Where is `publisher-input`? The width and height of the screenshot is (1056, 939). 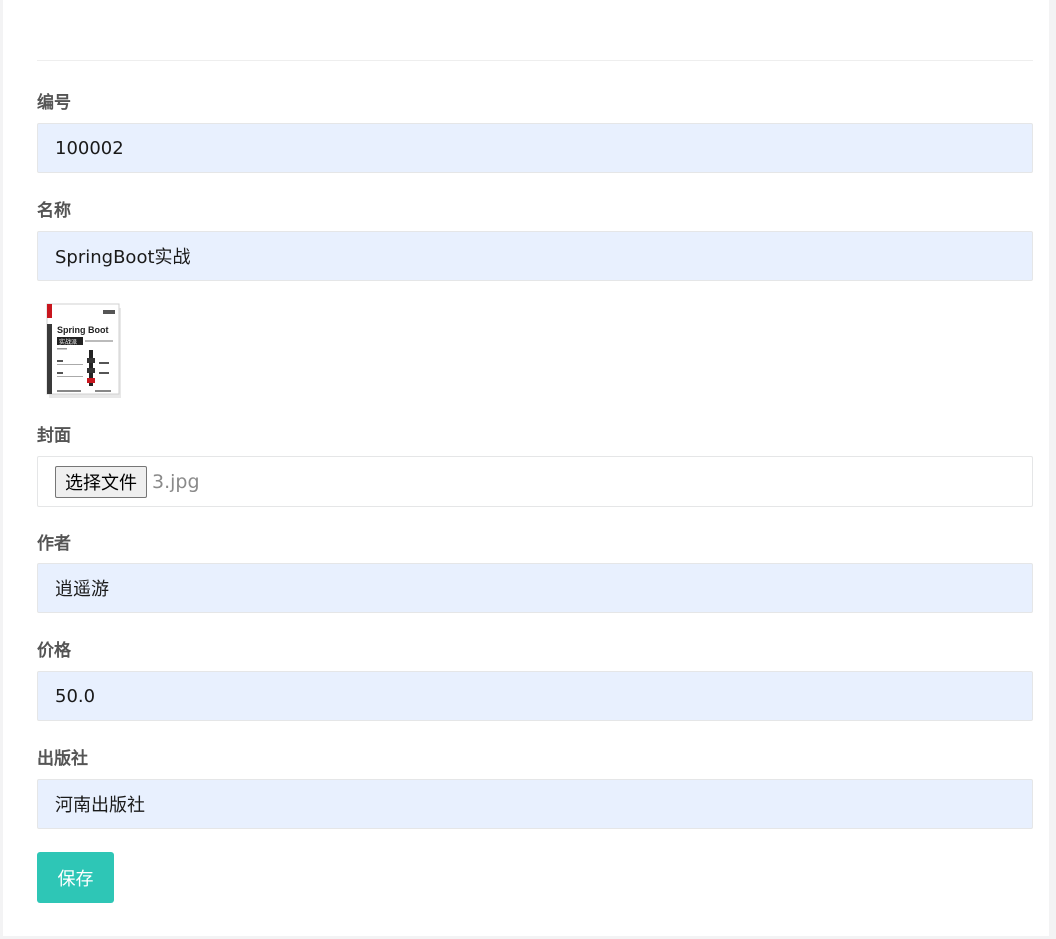 publisher-input is located at coordinates (535, 804).